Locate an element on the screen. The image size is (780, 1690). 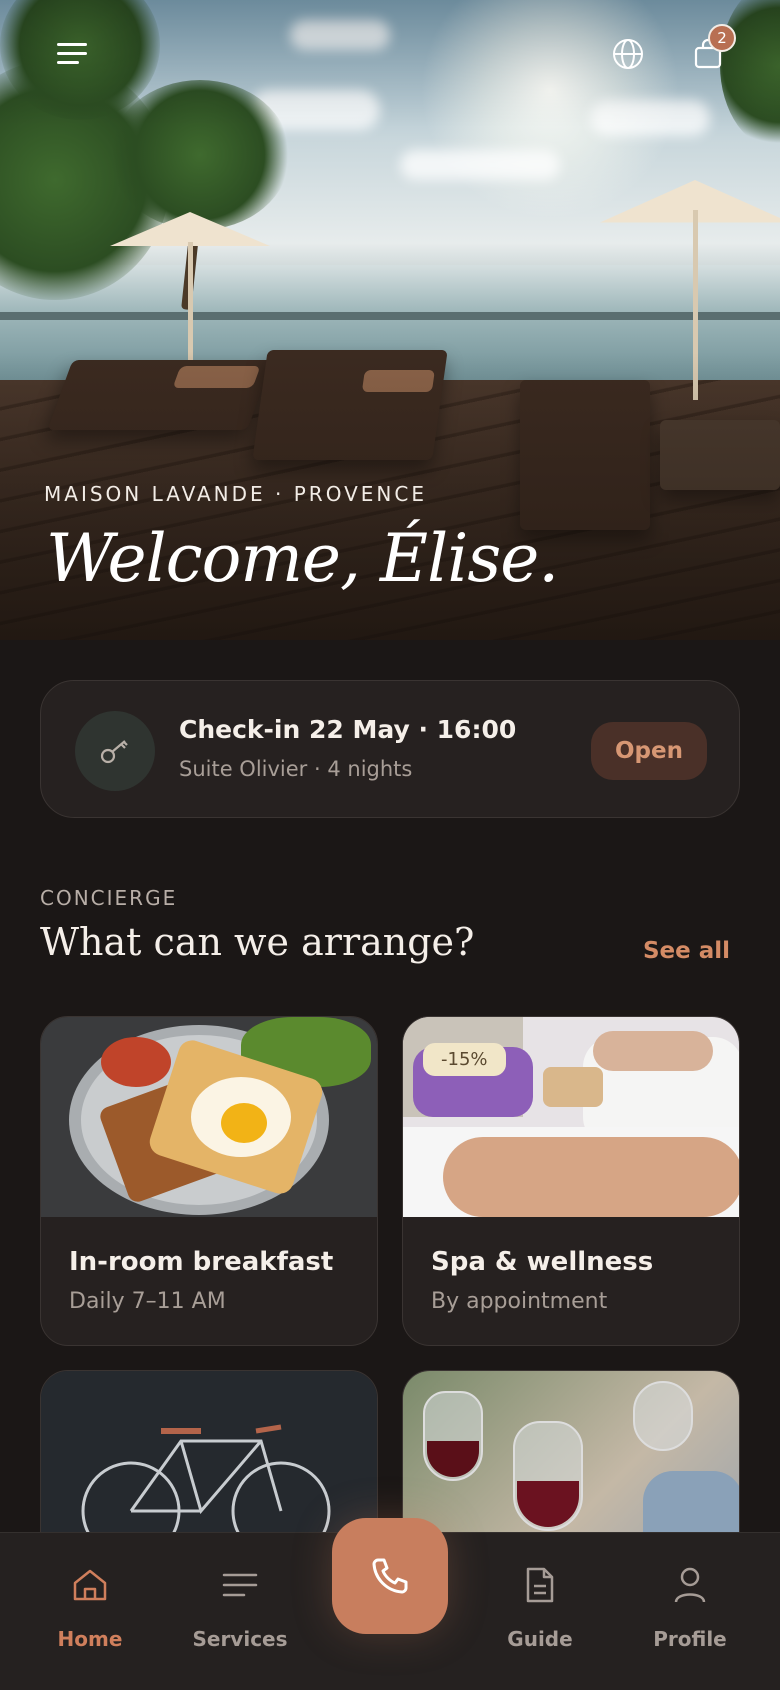
see-all-link: See all is located at coordinates (686, 951).